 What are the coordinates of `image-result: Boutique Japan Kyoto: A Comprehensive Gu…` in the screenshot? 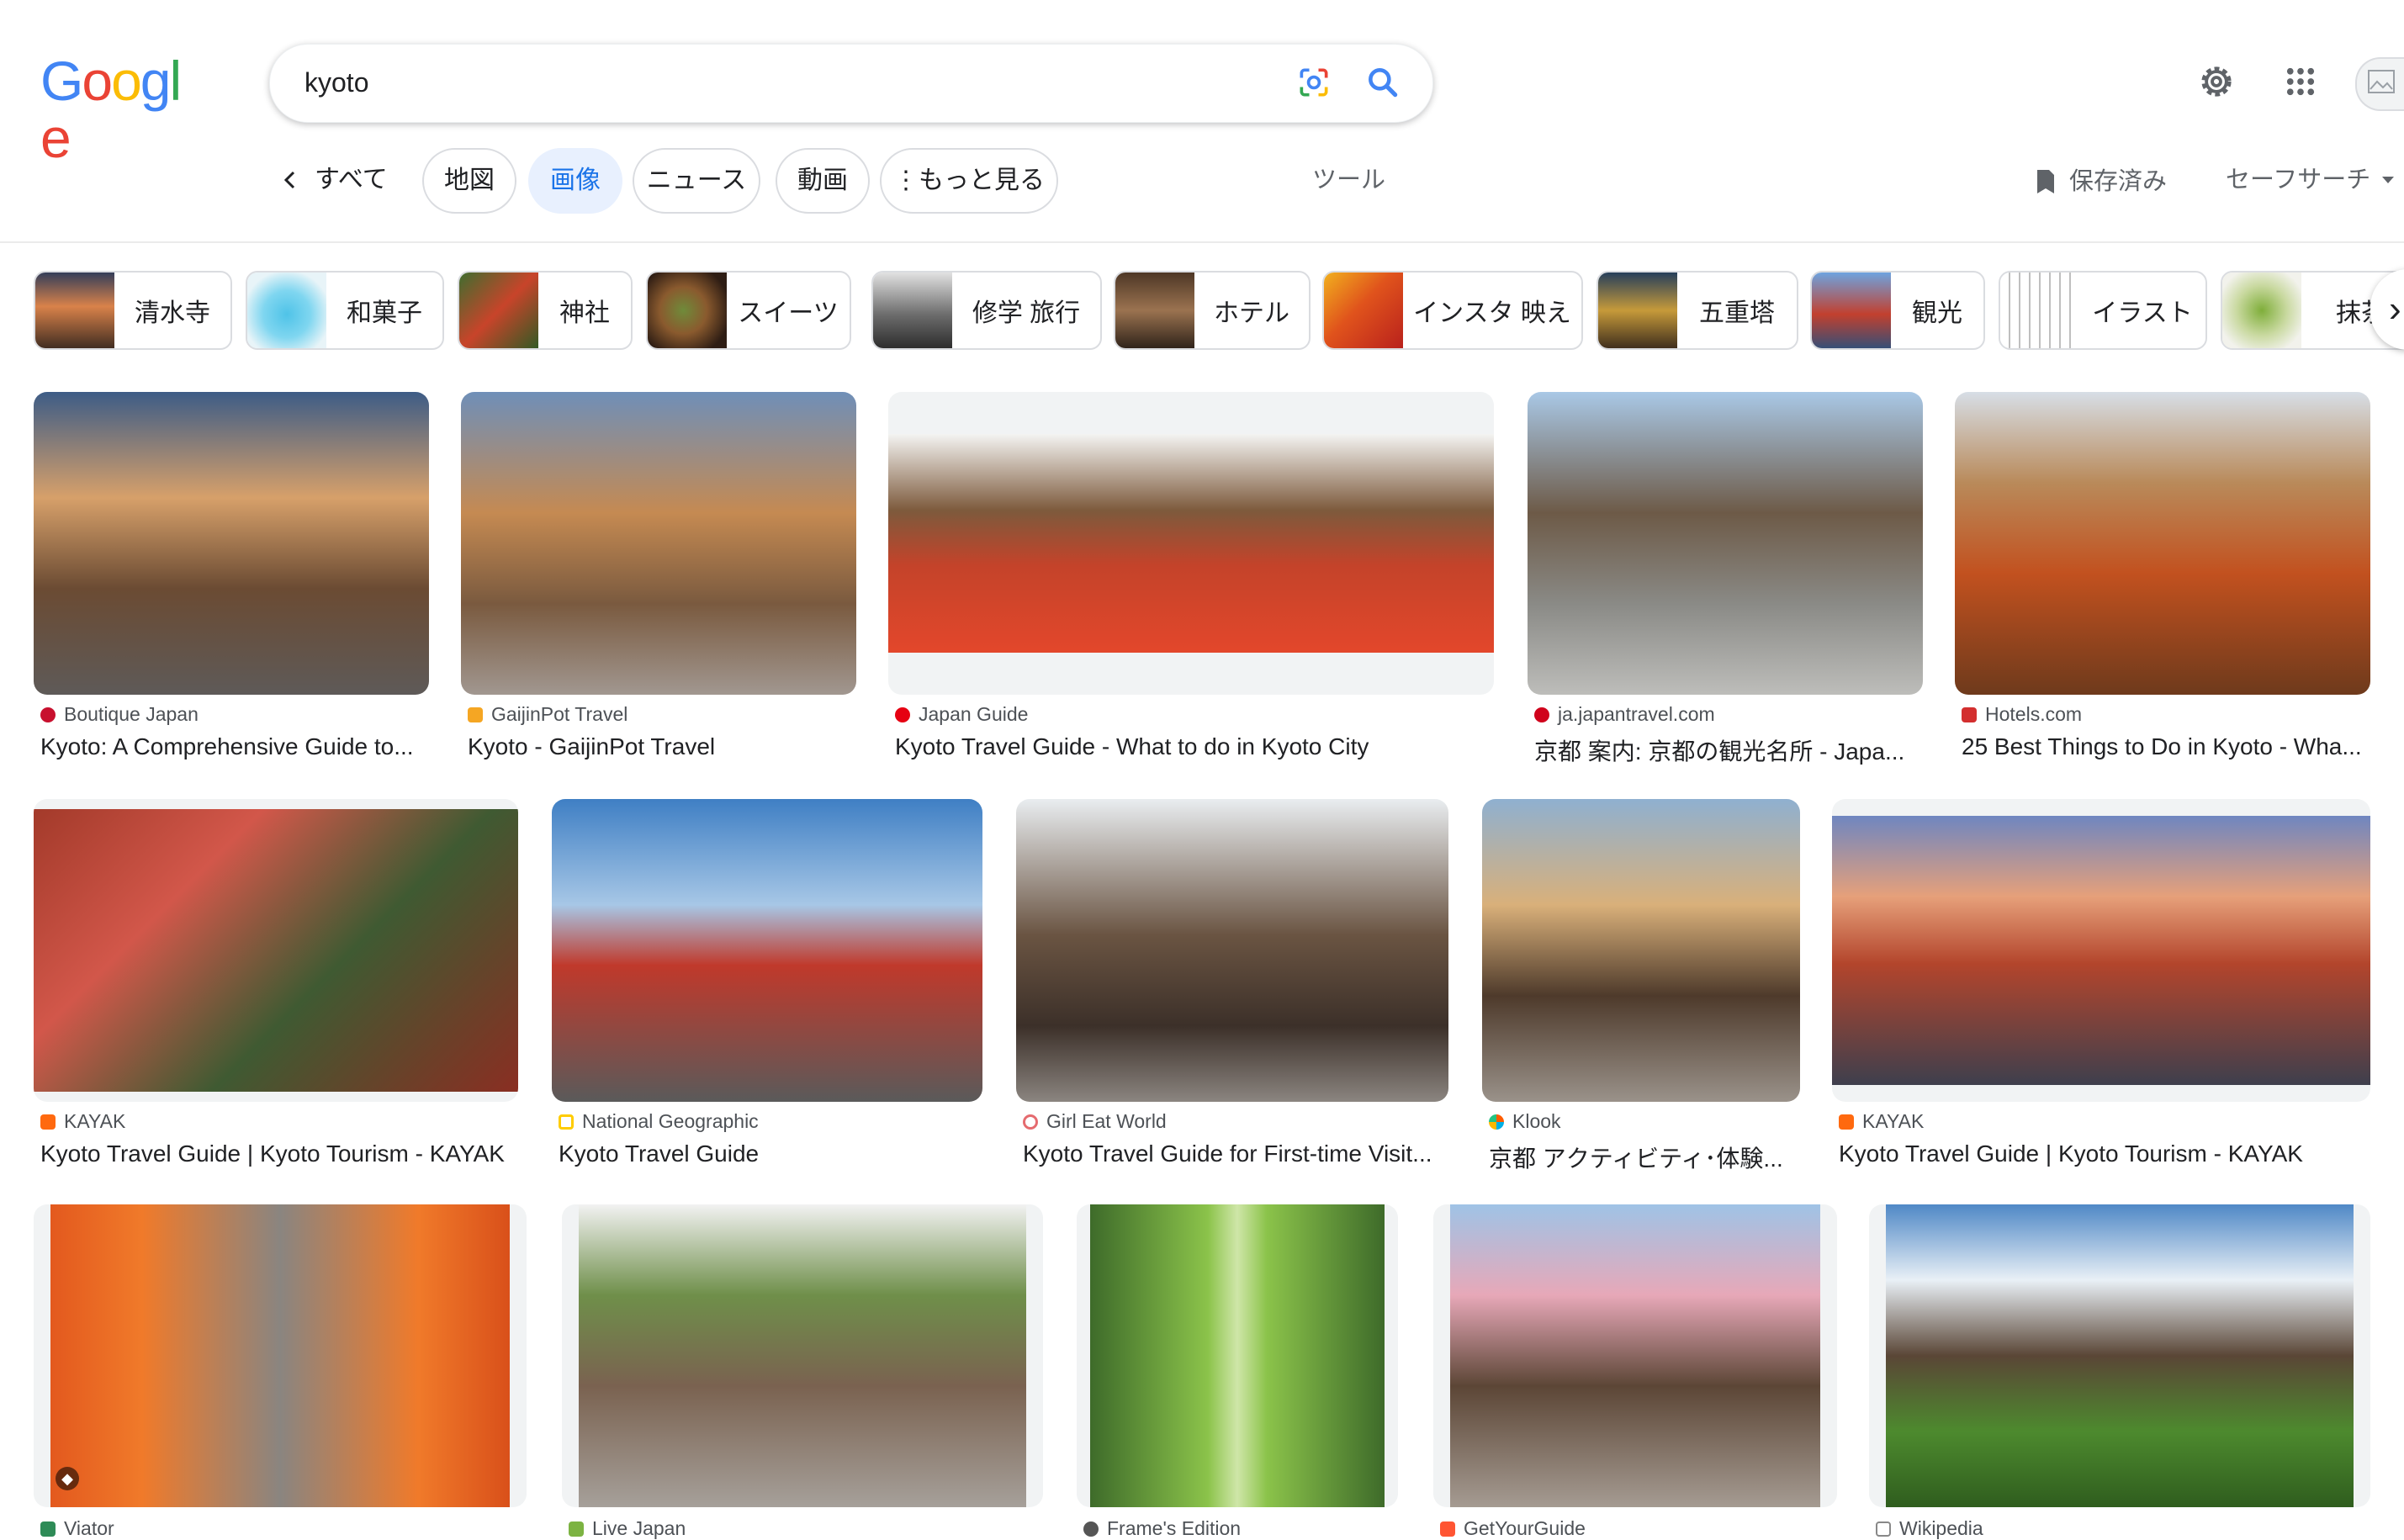 It's located at (232, 577).